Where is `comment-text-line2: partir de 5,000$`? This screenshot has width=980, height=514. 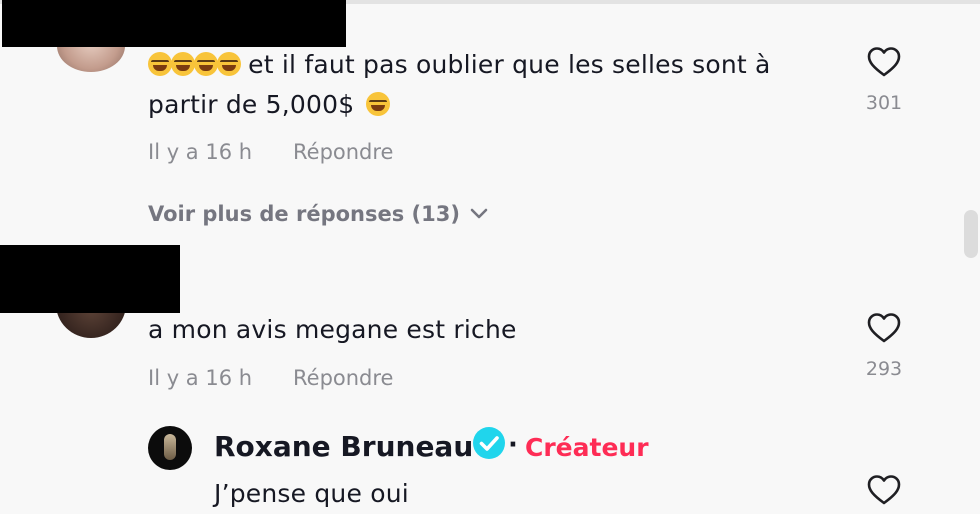 comment-text-line2: partir de 5,000$ is located at coordinates (251, 104).